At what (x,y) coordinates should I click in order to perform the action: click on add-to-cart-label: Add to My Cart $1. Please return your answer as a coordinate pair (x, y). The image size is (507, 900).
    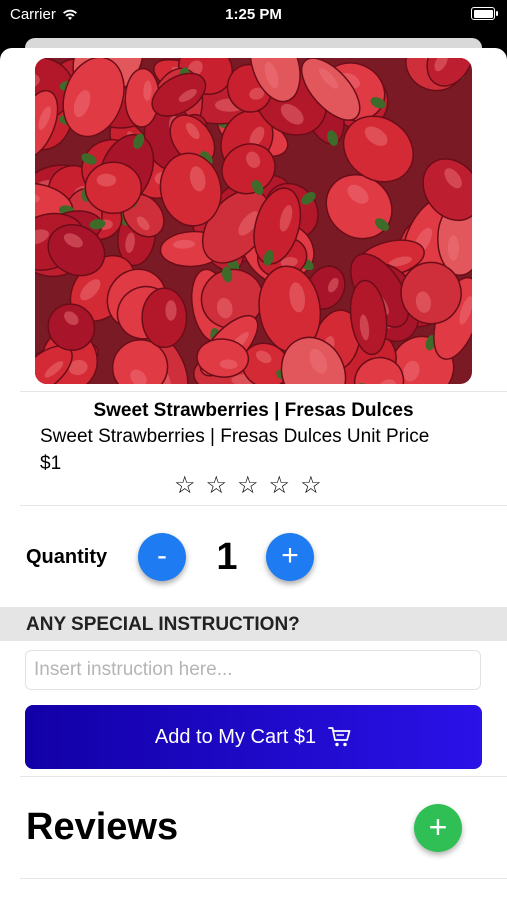
    Looking at the image, I should click on (235, 736).